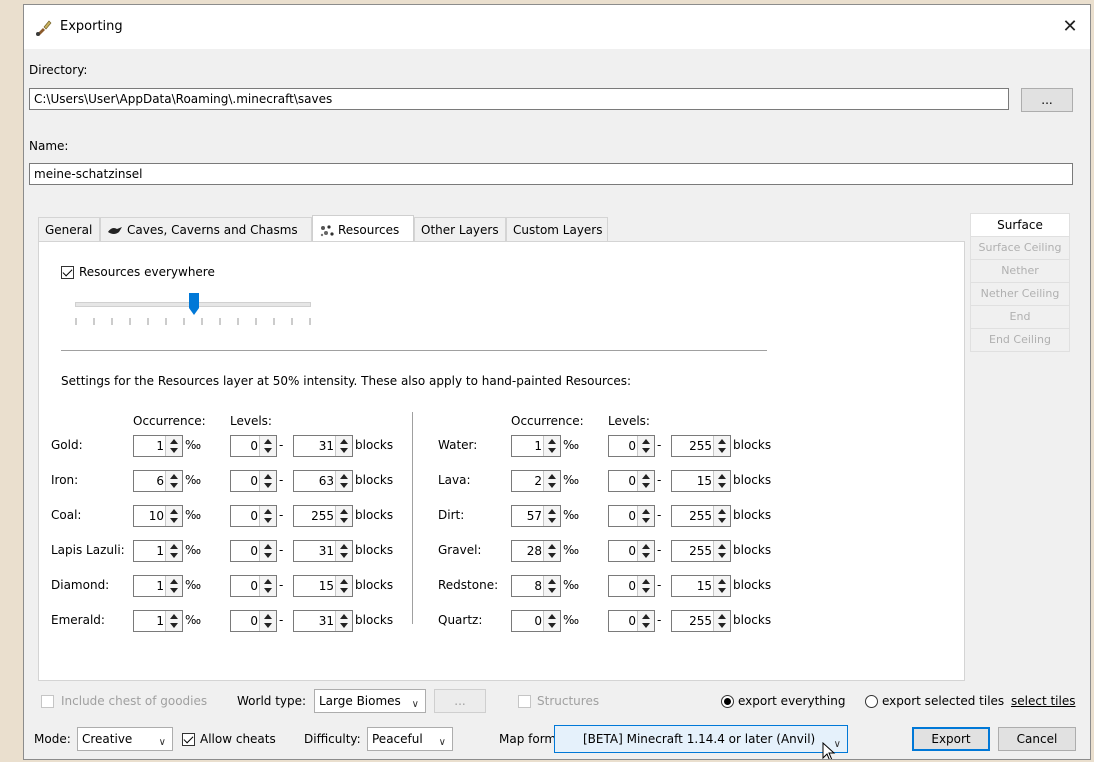  Describe the element at coordinates (551, 174) in the screenshot. I see `name-field: meine-schatzinsel` at that location.